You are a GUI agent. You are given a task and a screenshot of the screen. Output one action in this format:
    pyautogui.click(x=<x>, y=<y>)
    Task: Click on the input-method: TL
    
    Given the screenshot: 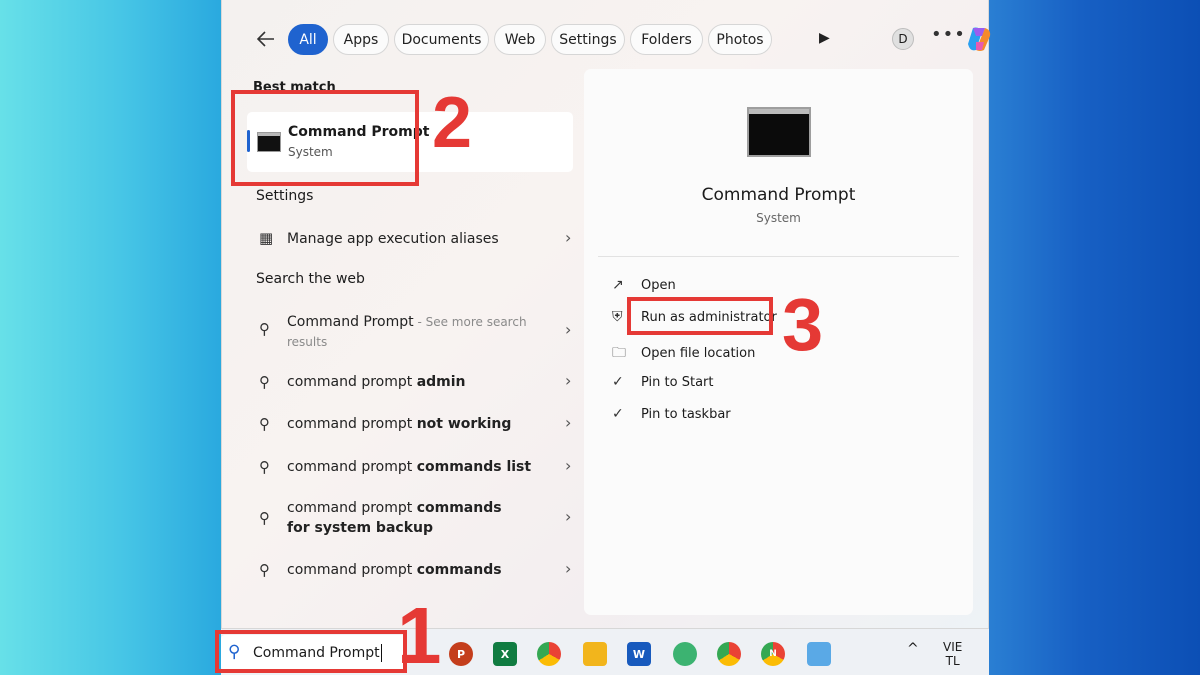 What is the action you would take?
    pyautogui.click(x=952, y=661)
    